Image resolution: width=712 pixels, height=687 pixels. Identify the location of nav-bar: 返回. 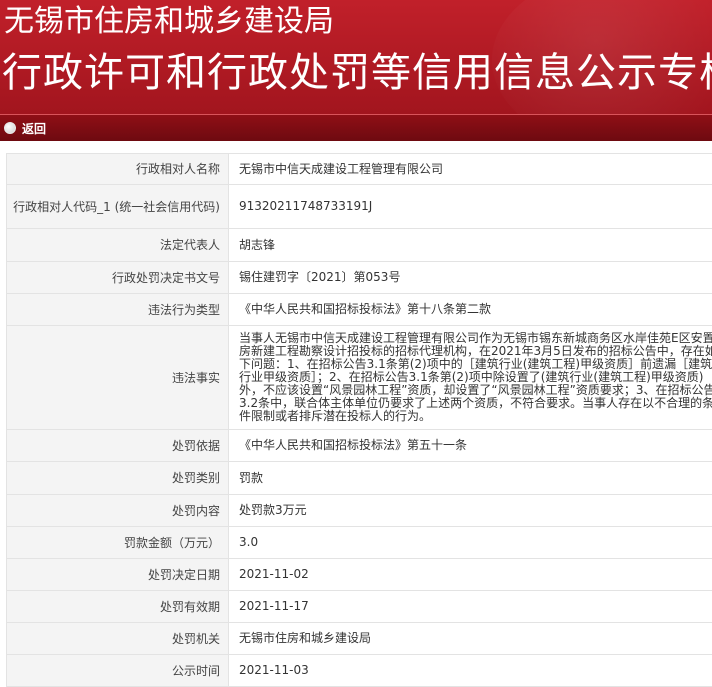
(356, 127).